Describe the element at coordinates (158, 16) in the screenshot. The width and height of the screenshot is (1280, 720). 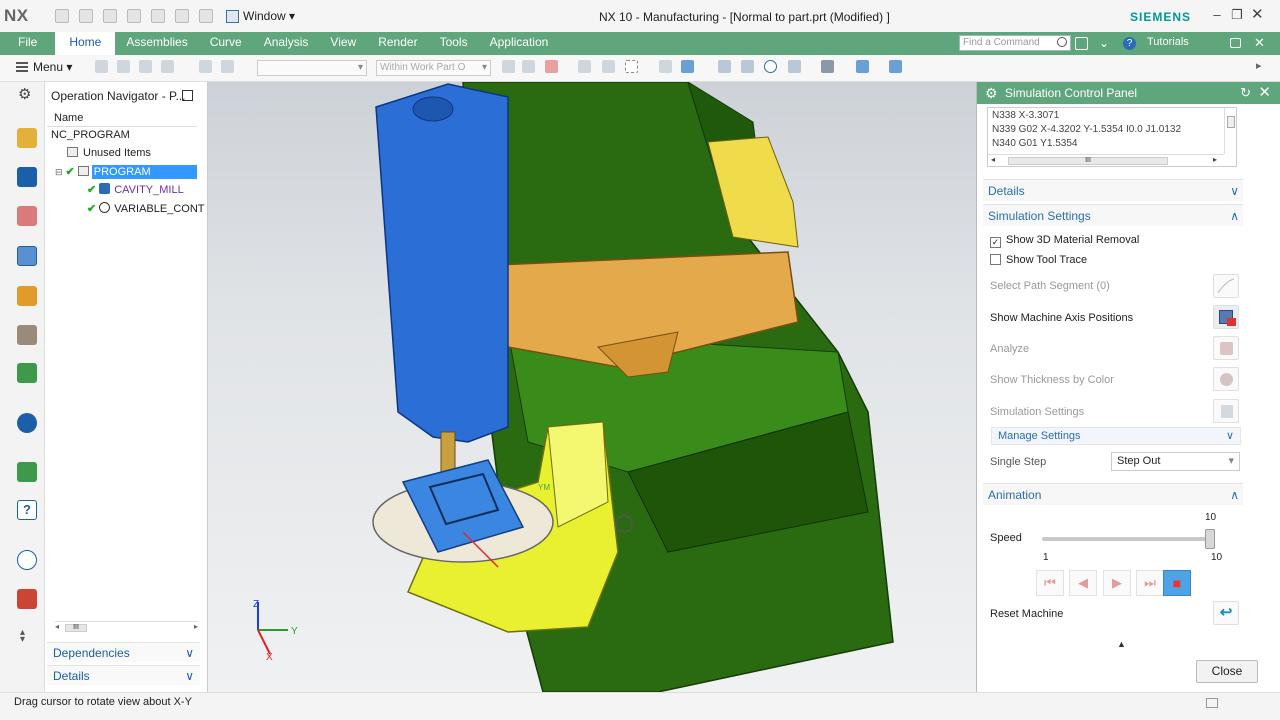
I see `paste-icon` at that location.